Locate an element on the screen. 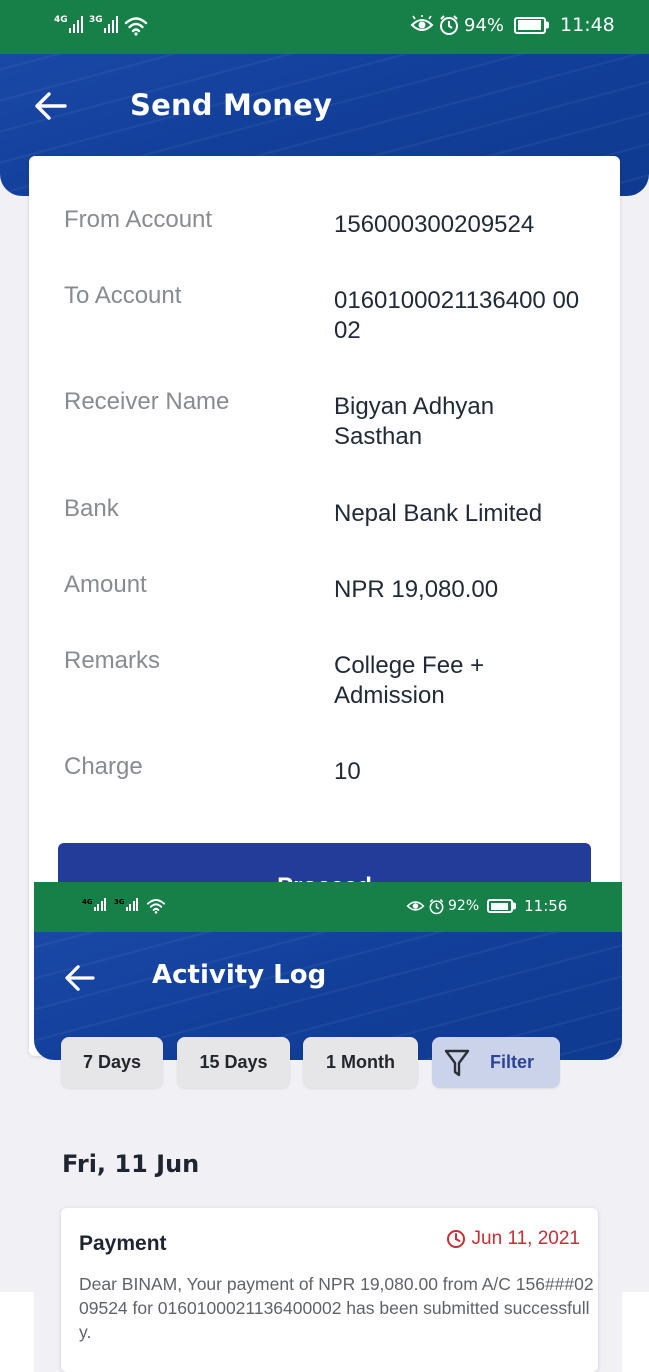  filter-label: Filter is located at coordinates (512, 1062).